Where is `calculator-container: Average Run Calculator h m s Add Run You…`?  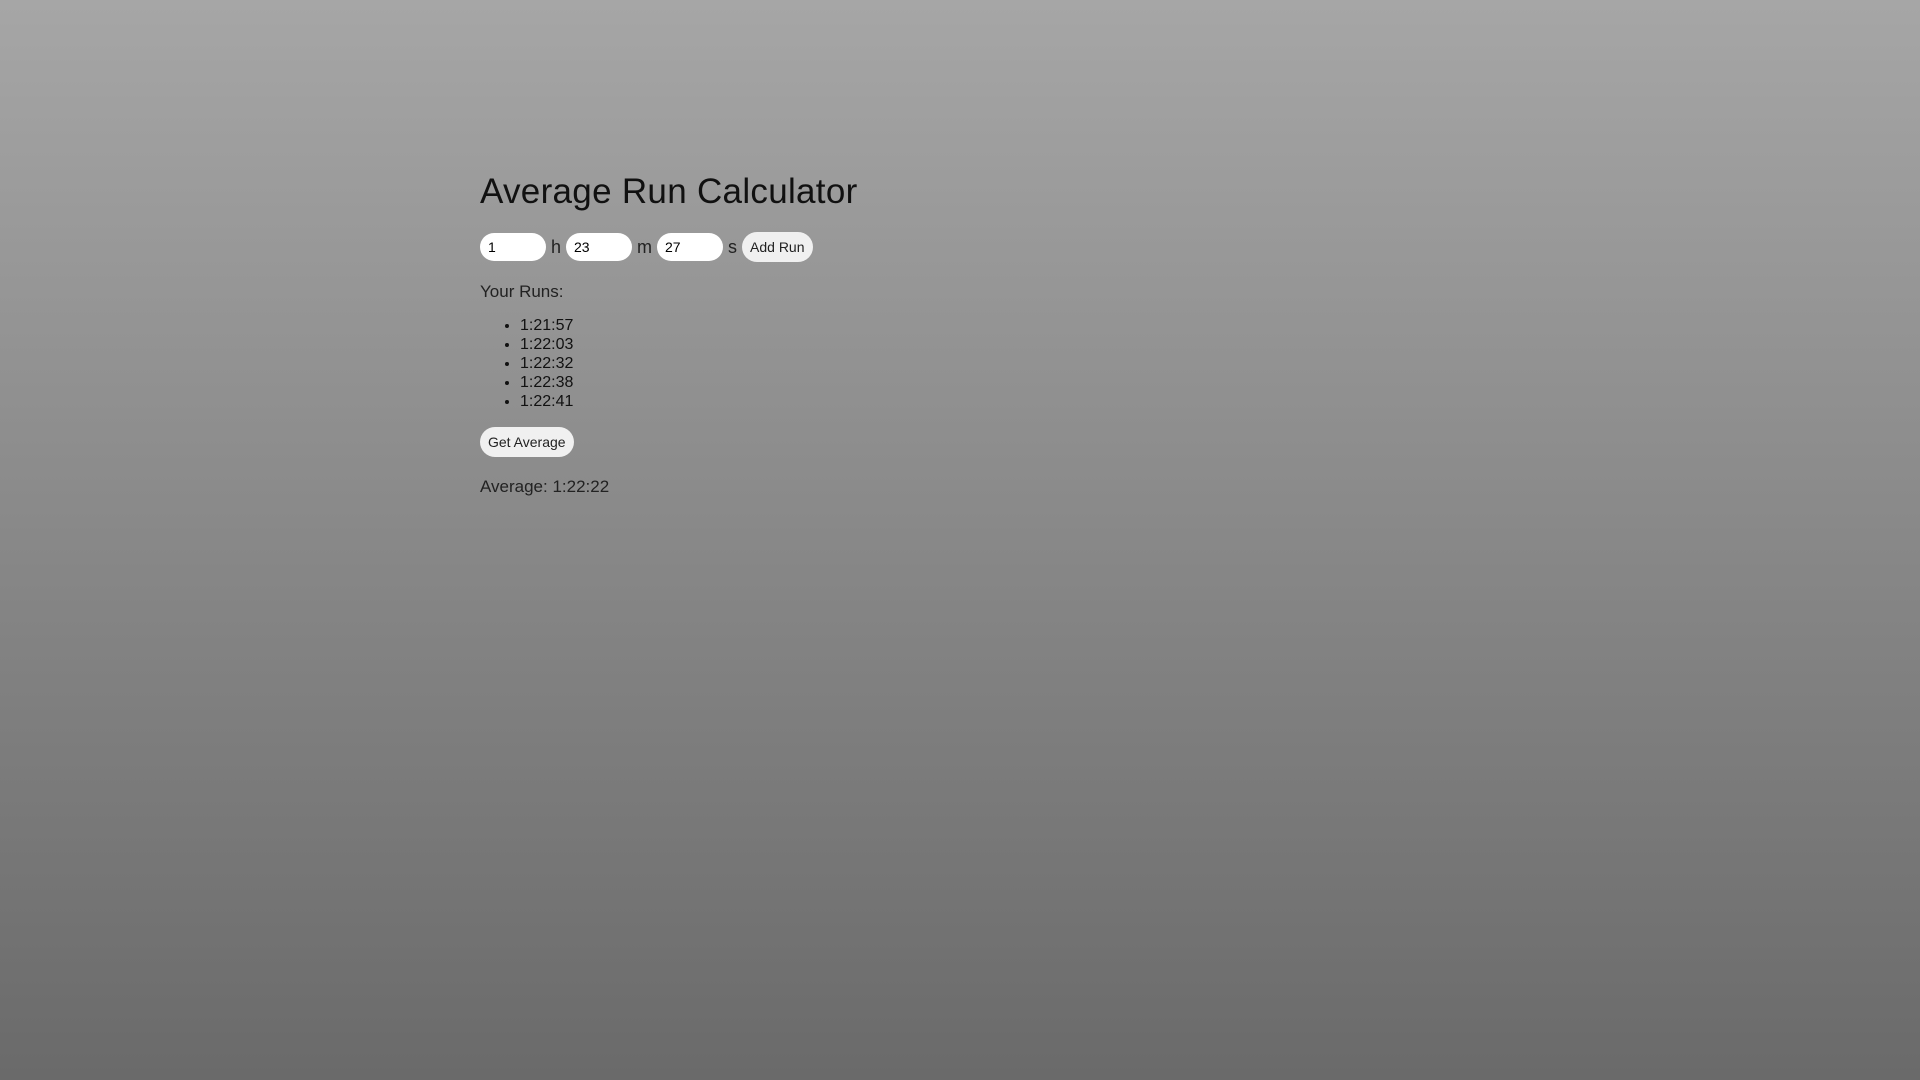
calculator-container: Average Run Calculator h m s Add Run You… is located at coordinates (669, 332).